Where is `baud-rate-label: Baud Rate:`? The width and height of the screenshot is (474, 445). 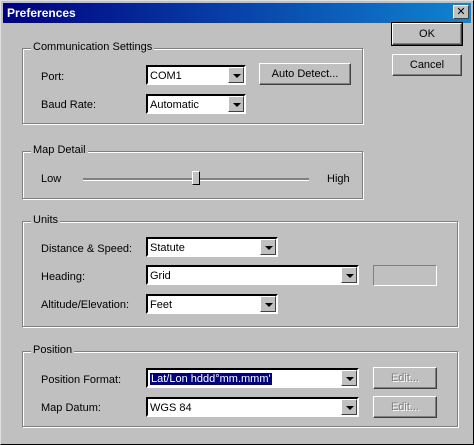
baud-rate-label: Baud Rate: is located at coordinates (69, 105).